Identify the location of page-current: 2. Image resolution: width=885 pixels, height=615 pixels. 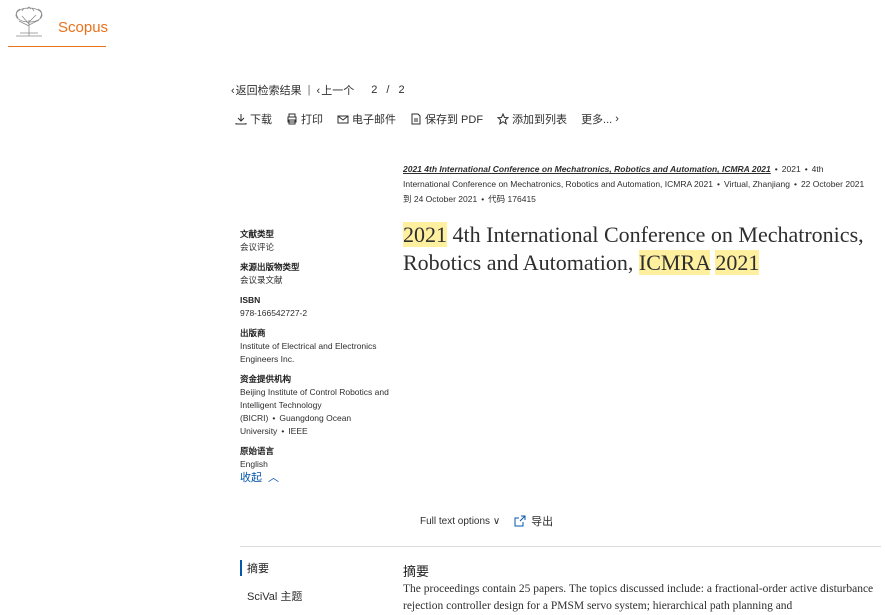
(374, 90).